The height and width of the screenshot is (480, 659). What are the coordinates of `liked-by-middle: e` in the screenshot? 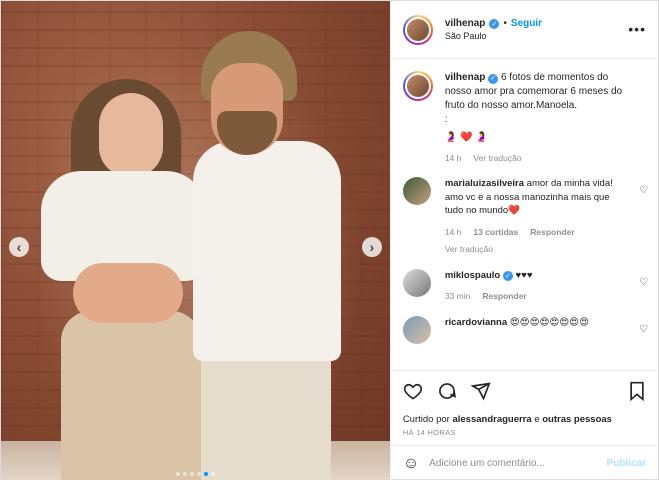 It's located at (537, 419).